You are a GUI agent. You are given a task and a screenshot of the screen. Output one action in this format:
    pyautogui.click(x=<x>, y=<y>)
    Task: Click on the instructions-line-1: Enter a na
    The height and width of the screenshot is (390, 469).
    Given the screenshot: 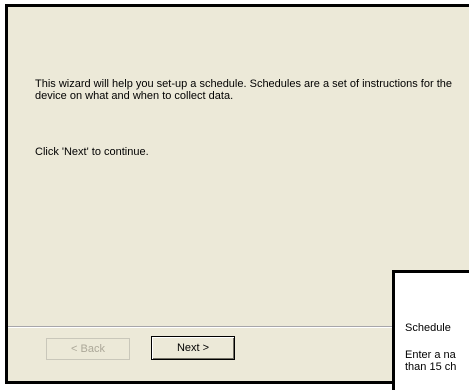 What is the action you would take?
    pyautogui.click(x=430, y=355)
    